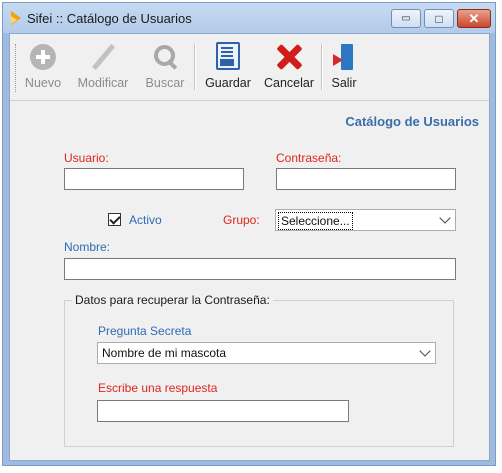 The height and width of the screenshot is (473, 502). I want to click on salir-button: Salir, so click(344, 66).